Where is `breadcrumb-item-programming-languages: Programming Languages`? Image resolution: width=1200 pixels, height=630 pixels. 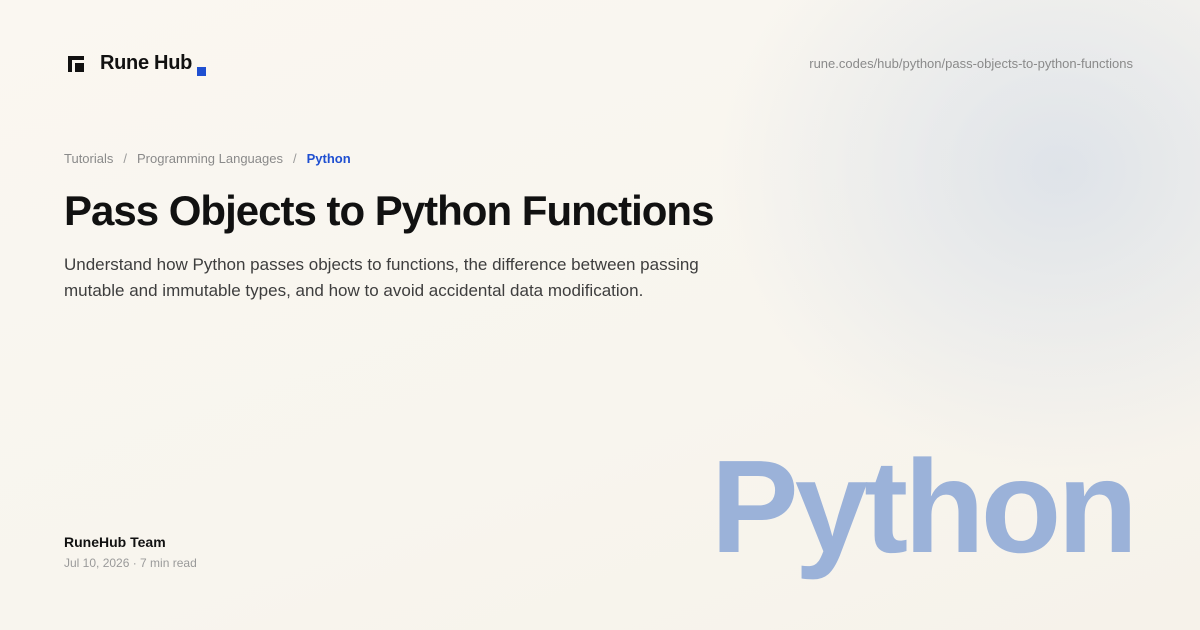 breadcrumb-item-programming-languages: Programming Languages is located at coordinates (210, 159).